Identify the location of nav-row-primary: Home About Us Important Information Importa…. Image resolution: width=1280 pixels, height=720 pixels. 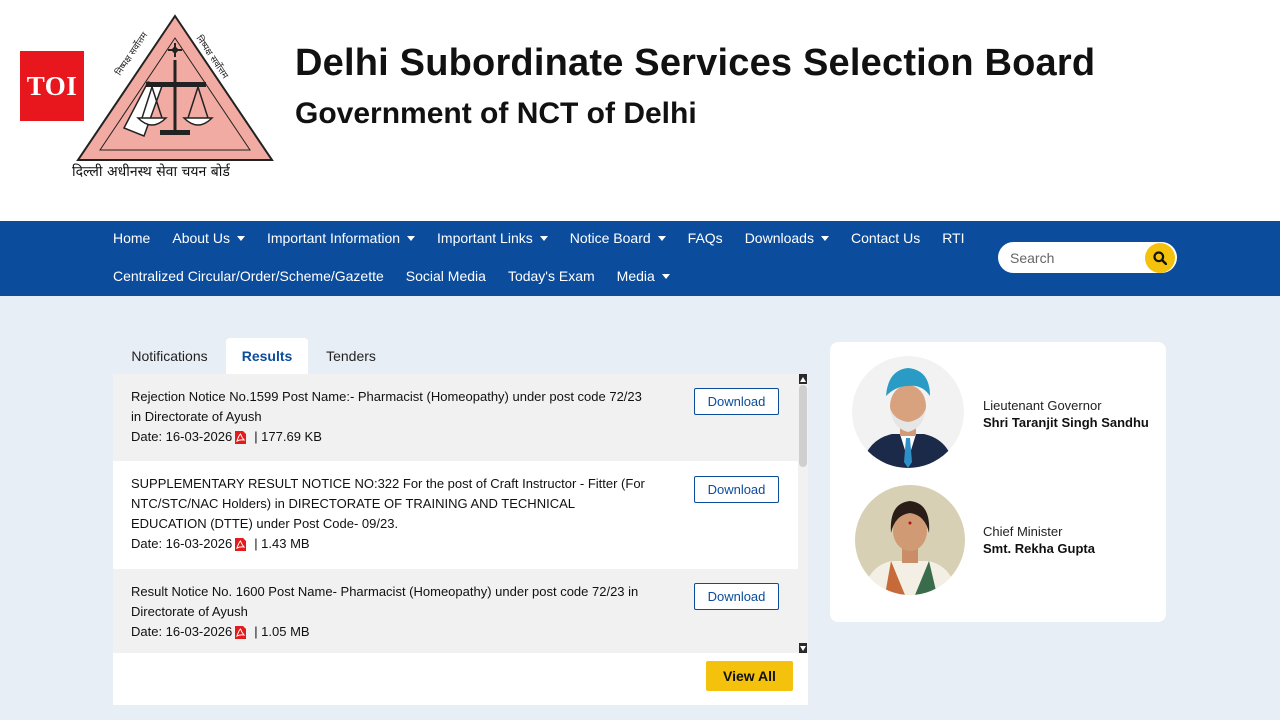
(550, 238).